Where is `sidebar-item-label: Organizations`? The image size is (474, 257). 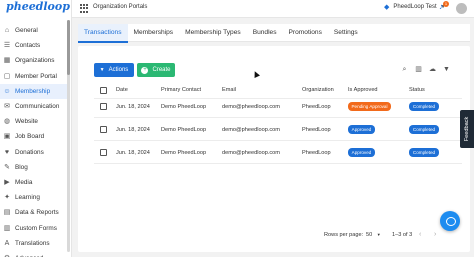
sidebar-item-label: Organizations is located at coordinates (35, 61).